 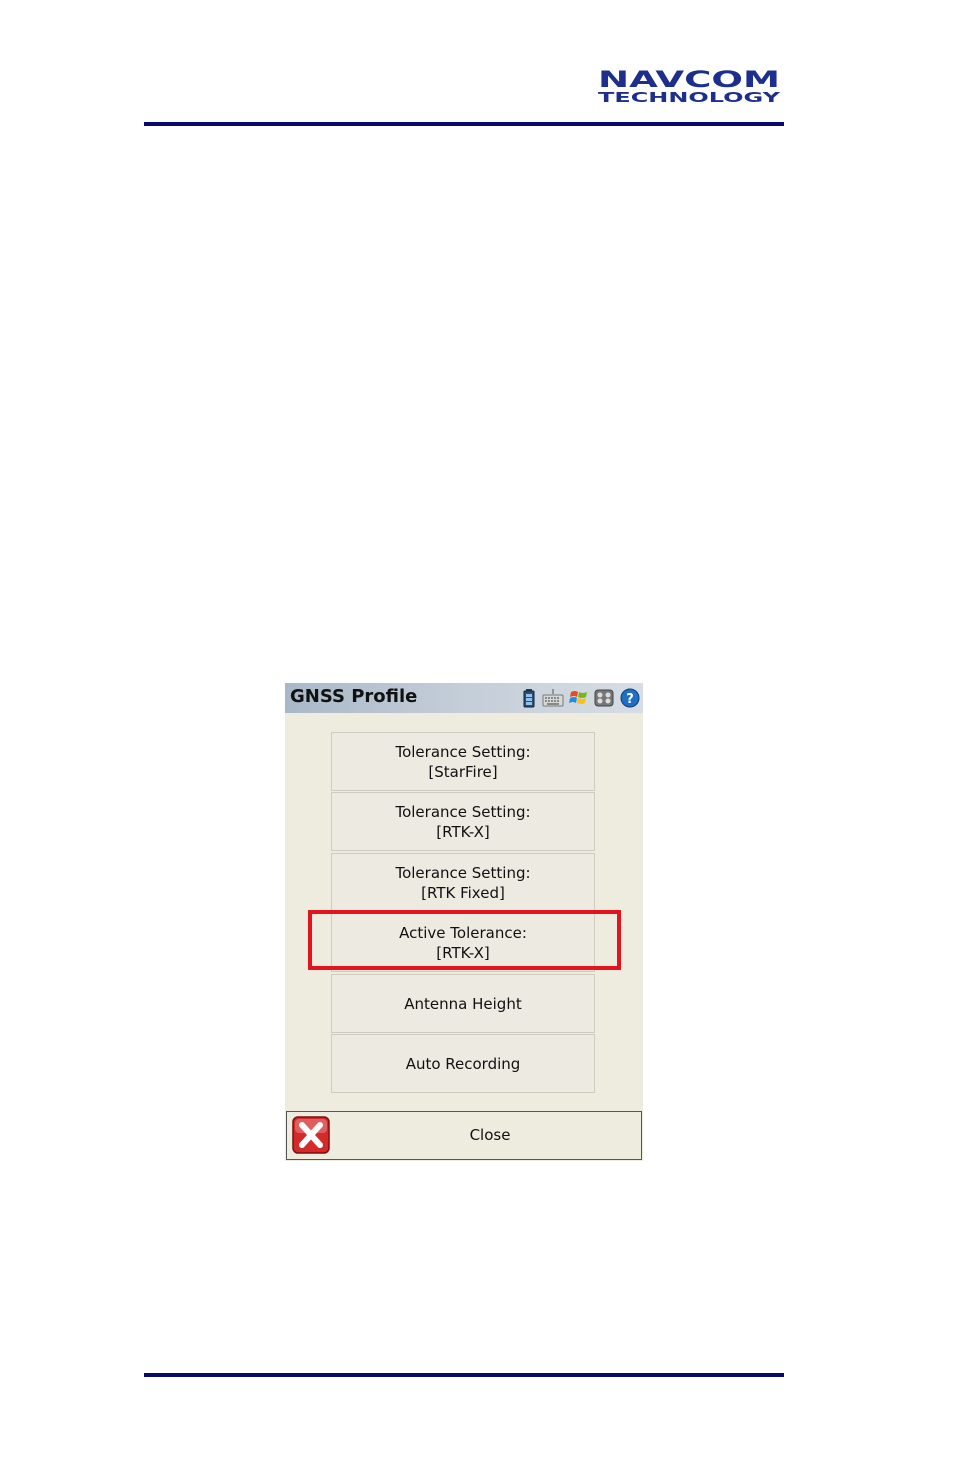 I want to click on active-tolerance-button: Active Tolerance: [RTK-X], so click(x=463, y=942).